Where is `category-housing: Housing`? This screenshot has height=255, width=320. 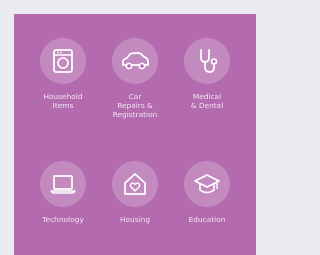 category-housing: Housing is located at coordinates (135, 192).